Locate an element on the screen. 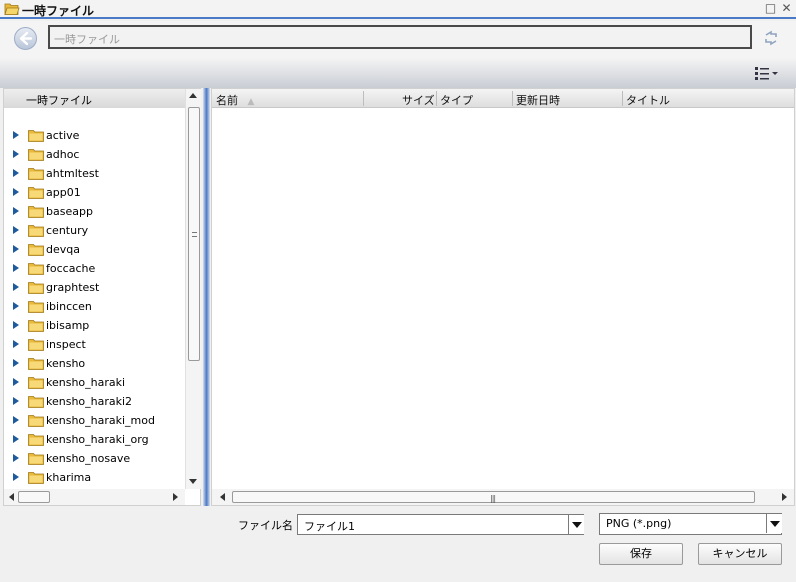  refresh-icon is located at coordinates (771, 38).